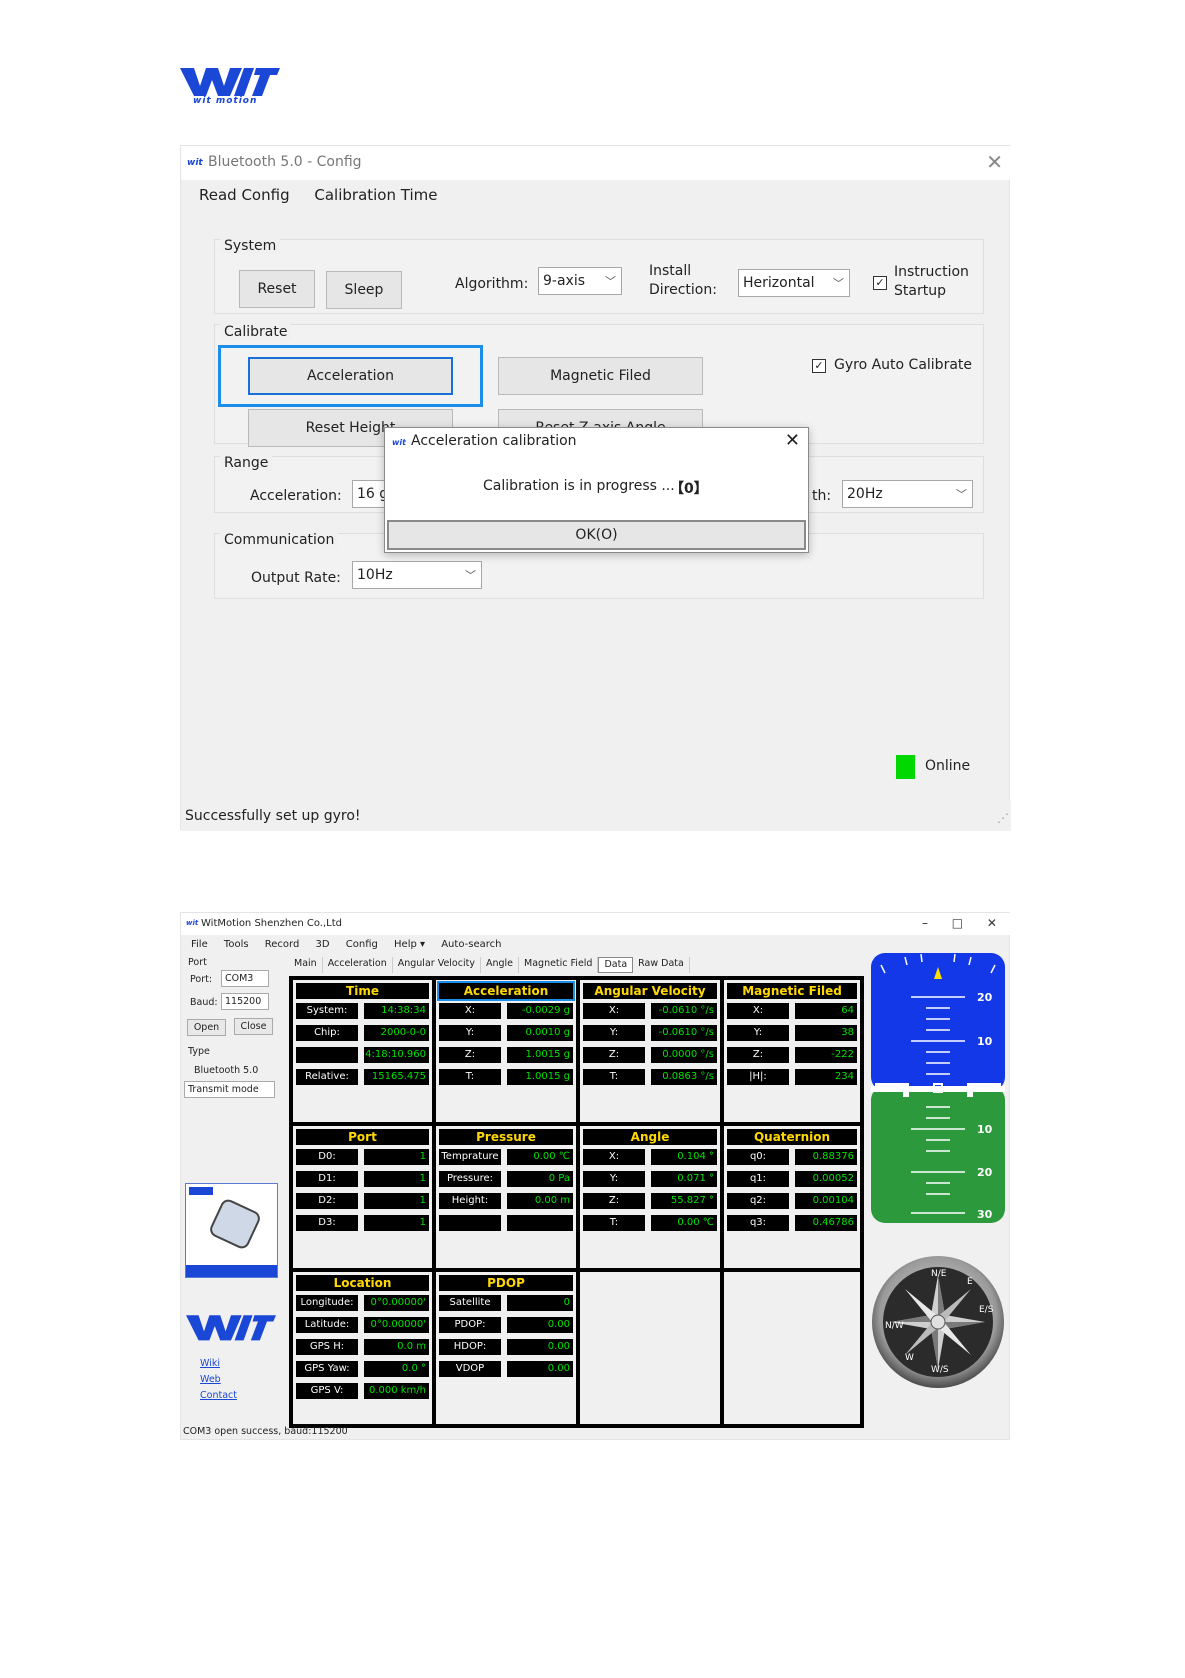 This screenshot has height=1678, width=1185. I want to click on data-row: 4:18:10.960, so click(362, 1055).